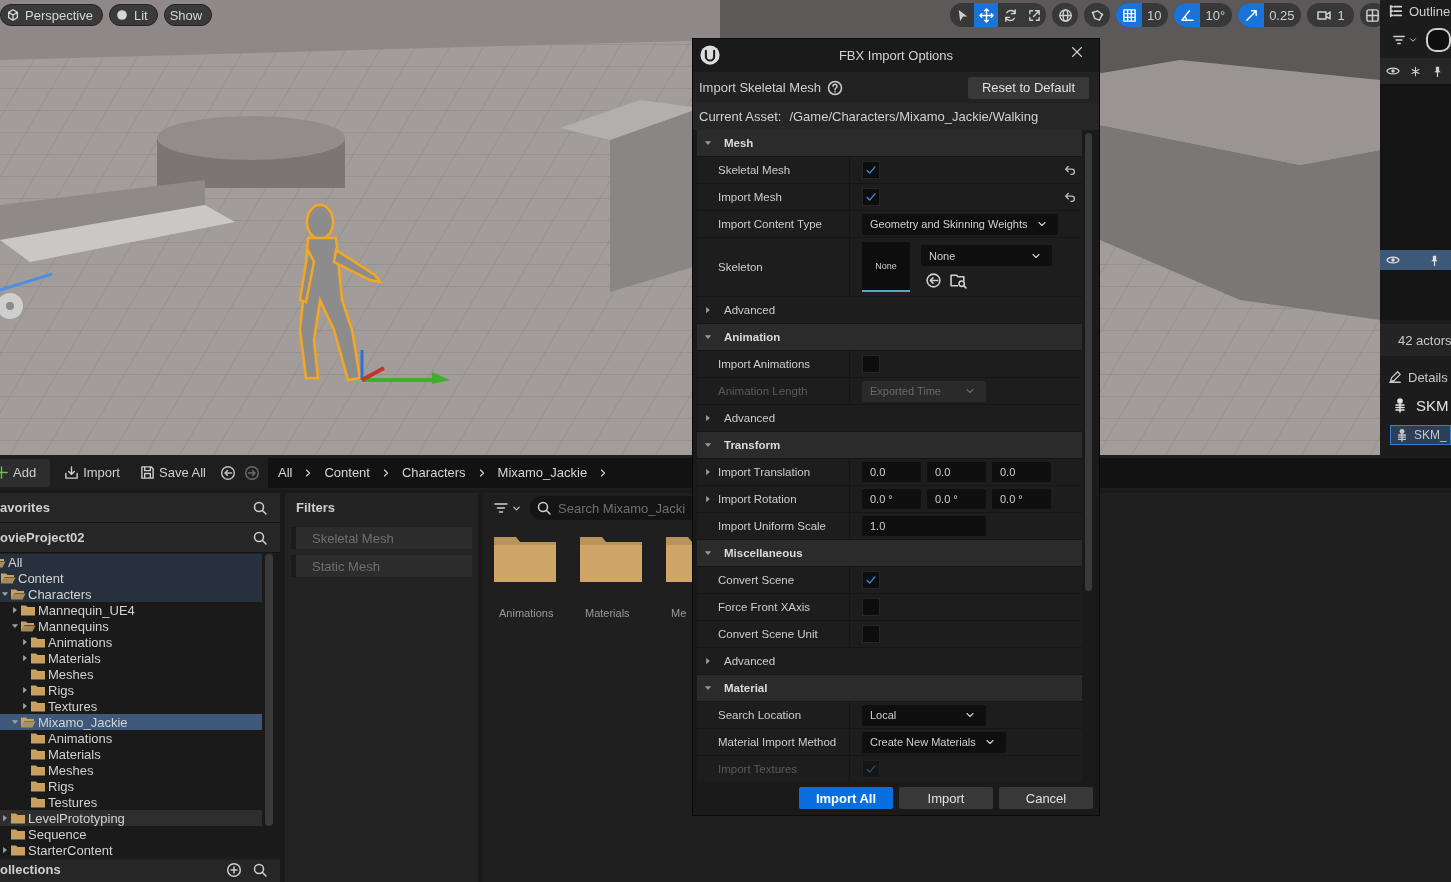 The width and height of the screenshot is (1451, 882). Describe the element at coordinates (1438, 40) in the screenshot. I see `search-field` at that location.